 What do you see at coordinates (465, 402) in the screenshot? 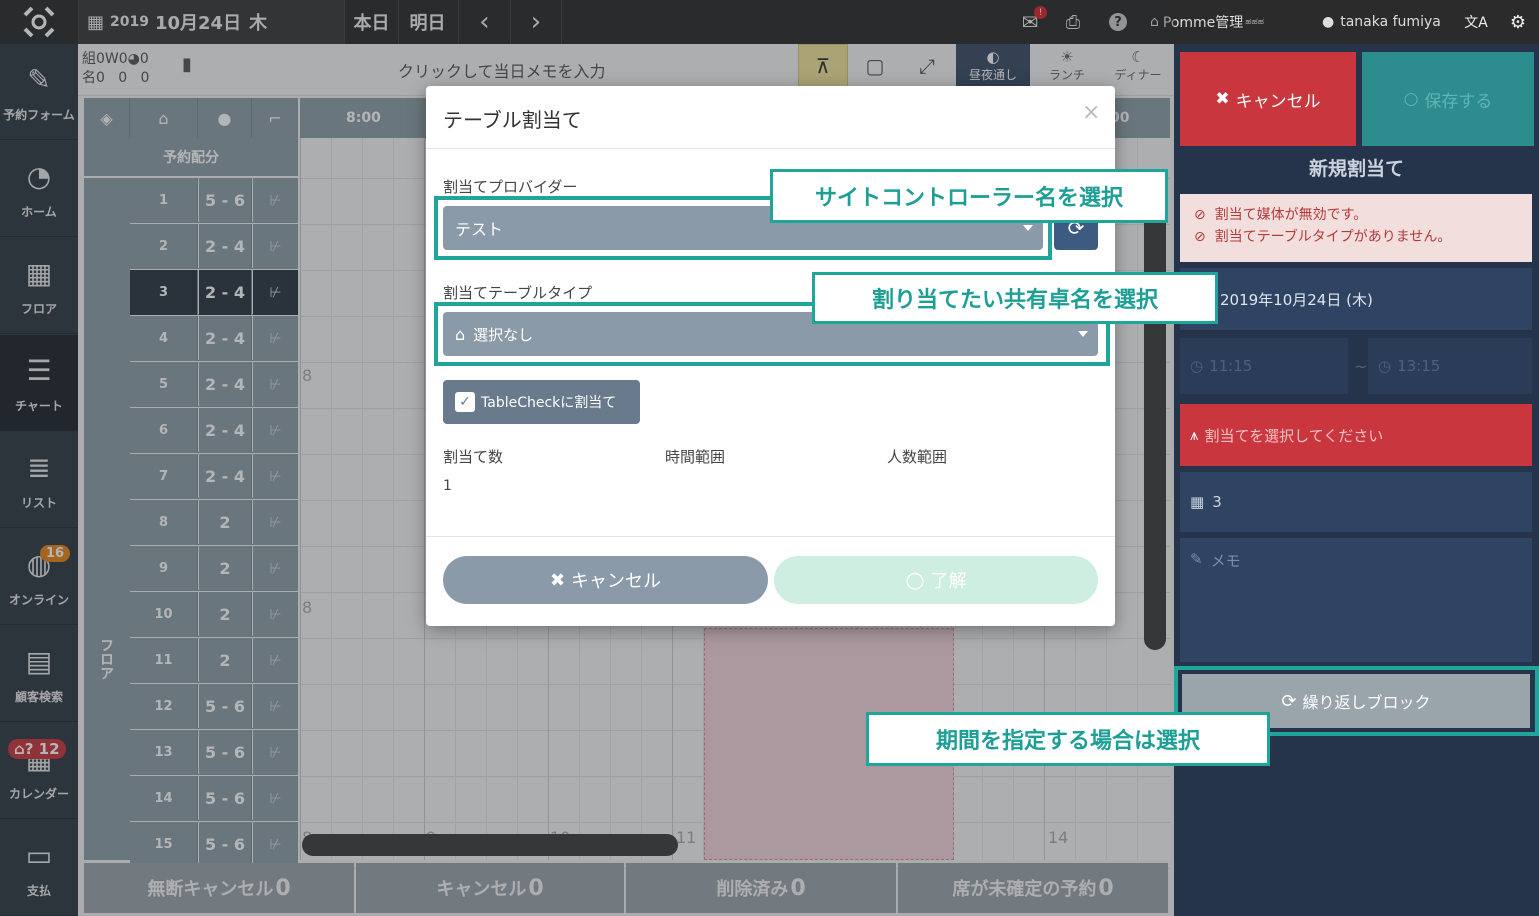
I see `checkbox-checked-icon: ✓` at bounding box center [465, 402].